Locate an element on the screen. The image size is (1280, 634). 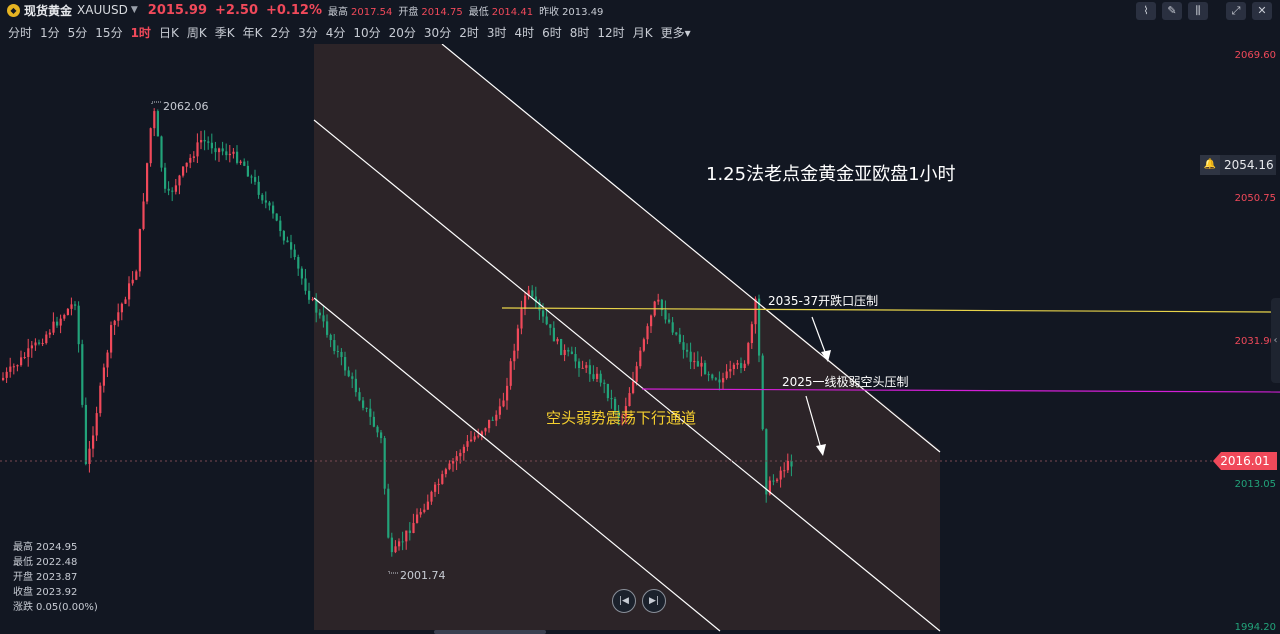
period-tab: 分时 is located at coordinates (20, 32).